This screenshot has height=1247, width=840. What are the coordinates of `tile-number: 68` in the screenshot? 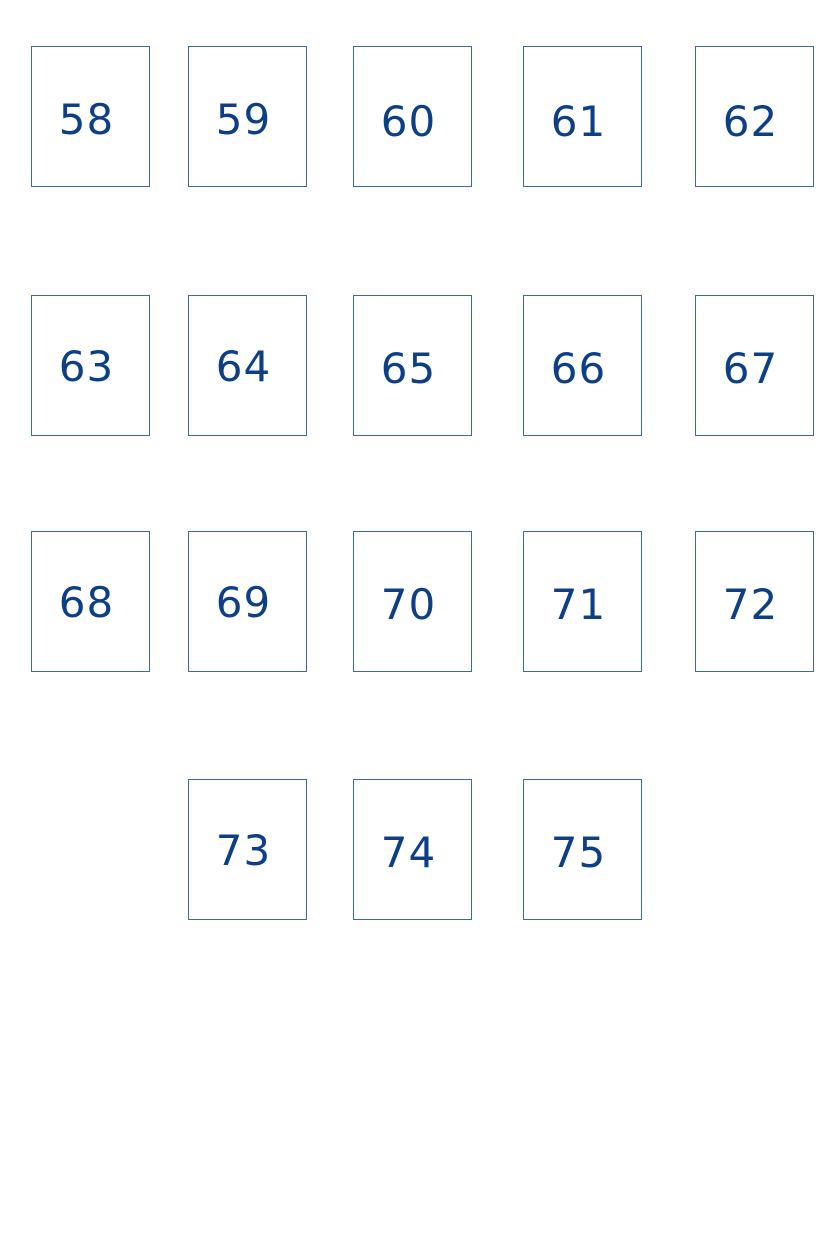 It's located at (86, 602).